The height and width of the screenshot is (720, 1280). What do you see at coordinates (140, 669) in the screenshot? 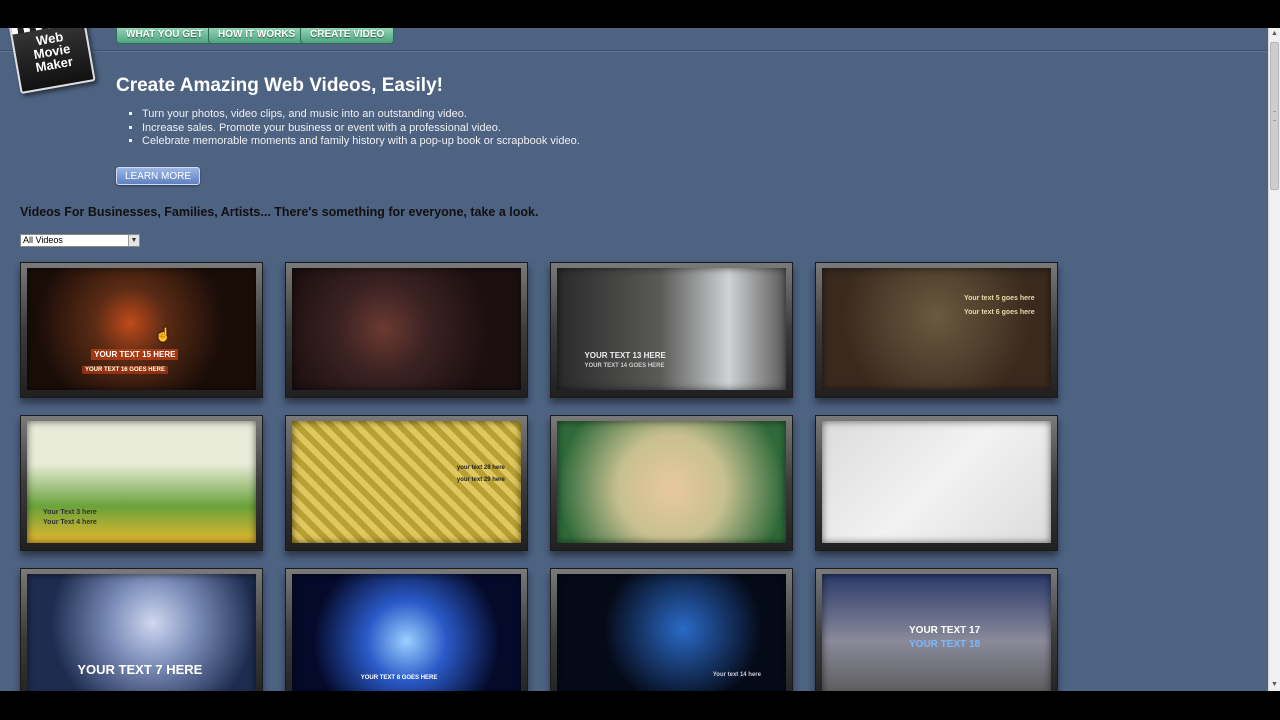
I see `thumbnail-caption: YOUR TEXT 7 HERE` at bounding box center [140, 669].